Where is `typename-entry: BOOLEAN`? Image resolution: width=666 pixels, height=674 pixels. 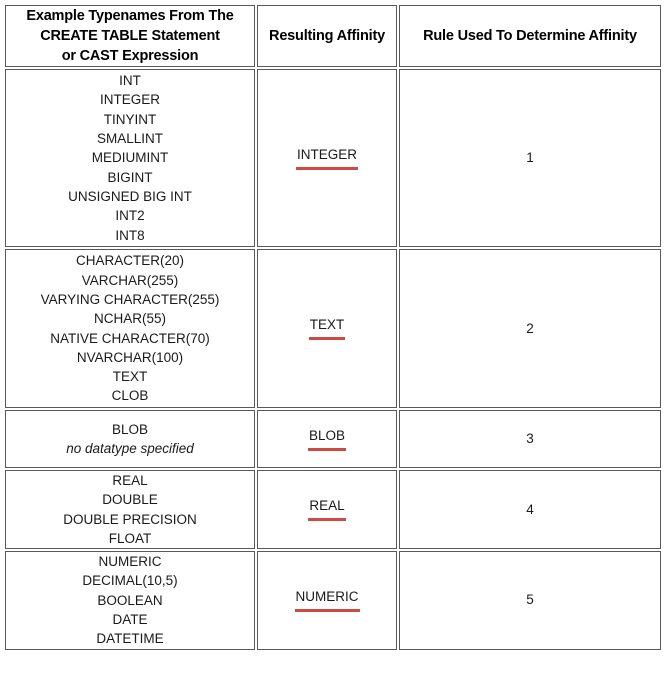
typename-entry: BOOLEAN is located at coordinates (130, 600).